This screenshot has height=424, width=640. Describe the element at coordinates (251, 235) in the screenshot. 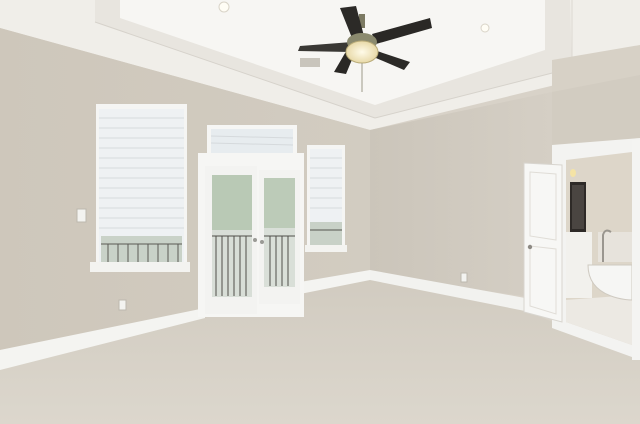

I see `french-doors` at that location.